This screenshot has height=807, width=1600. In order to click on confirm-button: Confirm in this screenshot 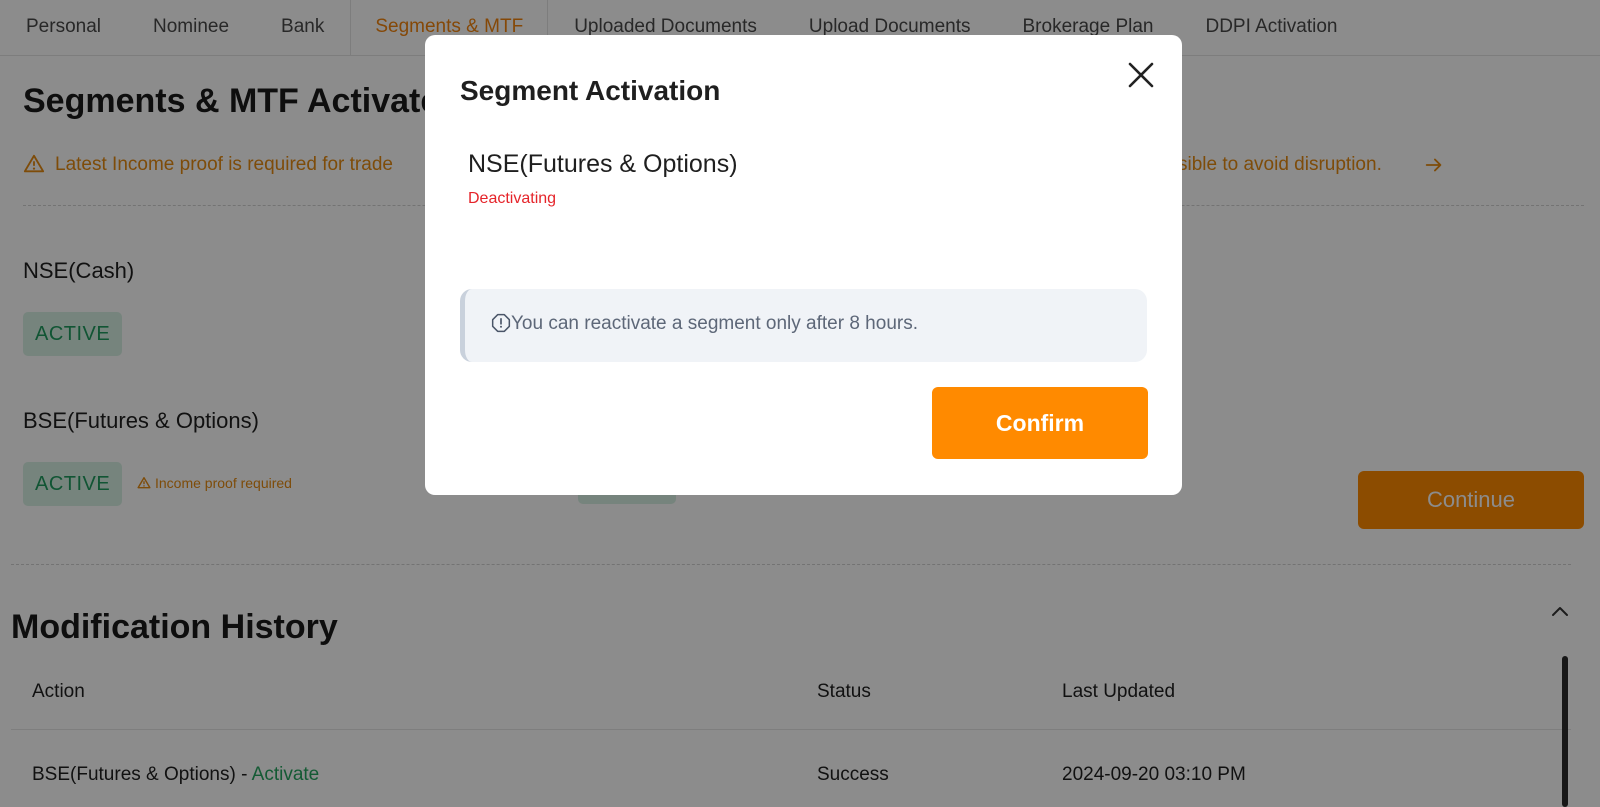, I will do `click(1040, 423)`.